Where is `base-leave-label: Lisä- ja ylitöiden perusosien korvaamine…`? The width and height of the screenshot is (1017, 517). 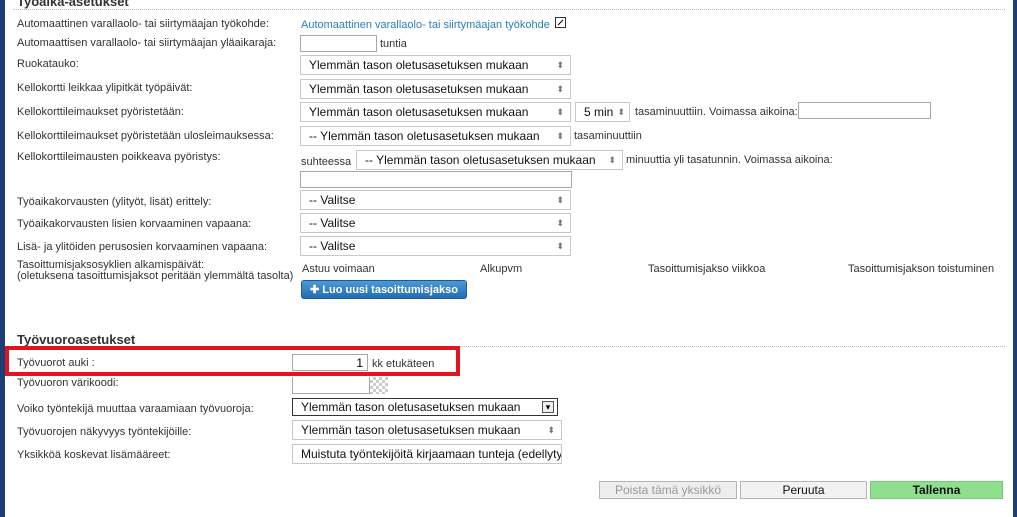 base-leave-label: Lisä- ja ylitöiden perusosien korvaamine… is located at coordinates (142, 247).